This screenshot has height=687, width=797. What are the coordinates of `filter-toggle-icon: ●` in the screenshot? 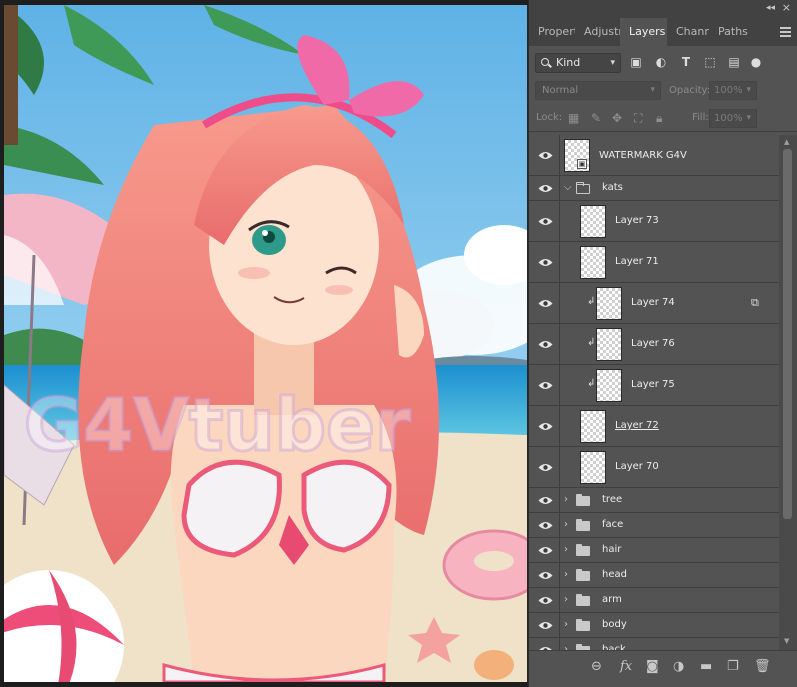 It's located at (756, 62).